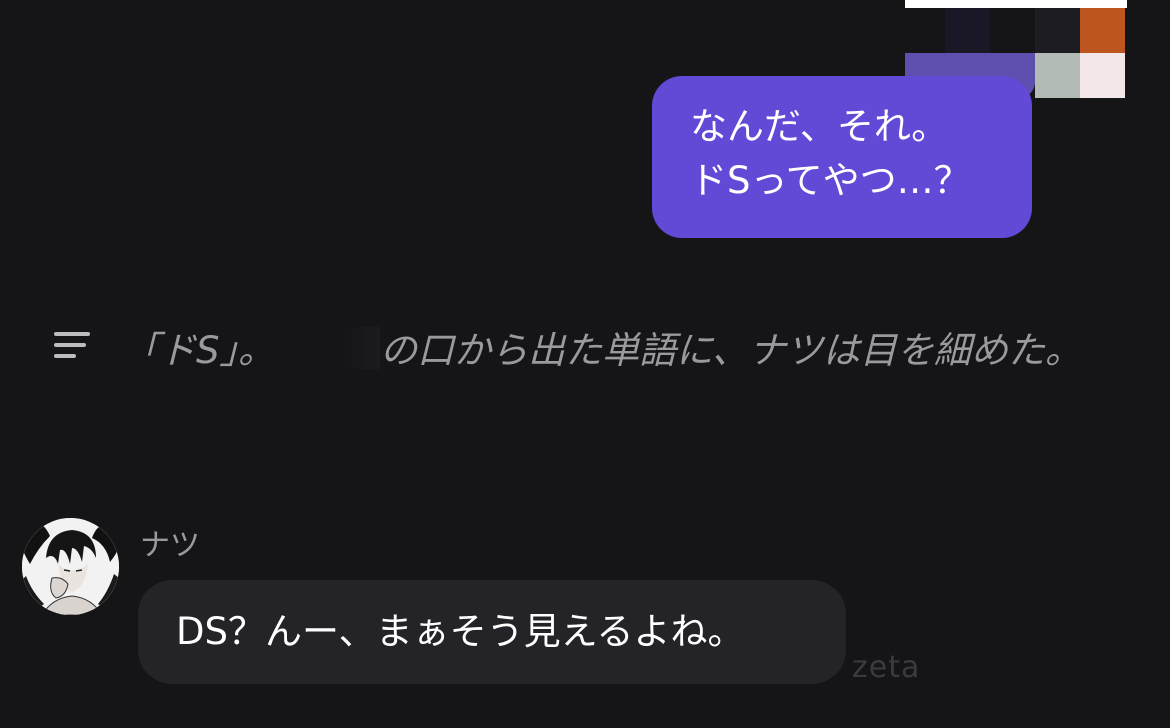 This screenshot has height=728, width=1170. What do you see at coordinates (842, 157) in the screenshot?
I see `user-message-bubble: なんだ、それ。 ドSってやつ…？` at bounding box center [842, 157].